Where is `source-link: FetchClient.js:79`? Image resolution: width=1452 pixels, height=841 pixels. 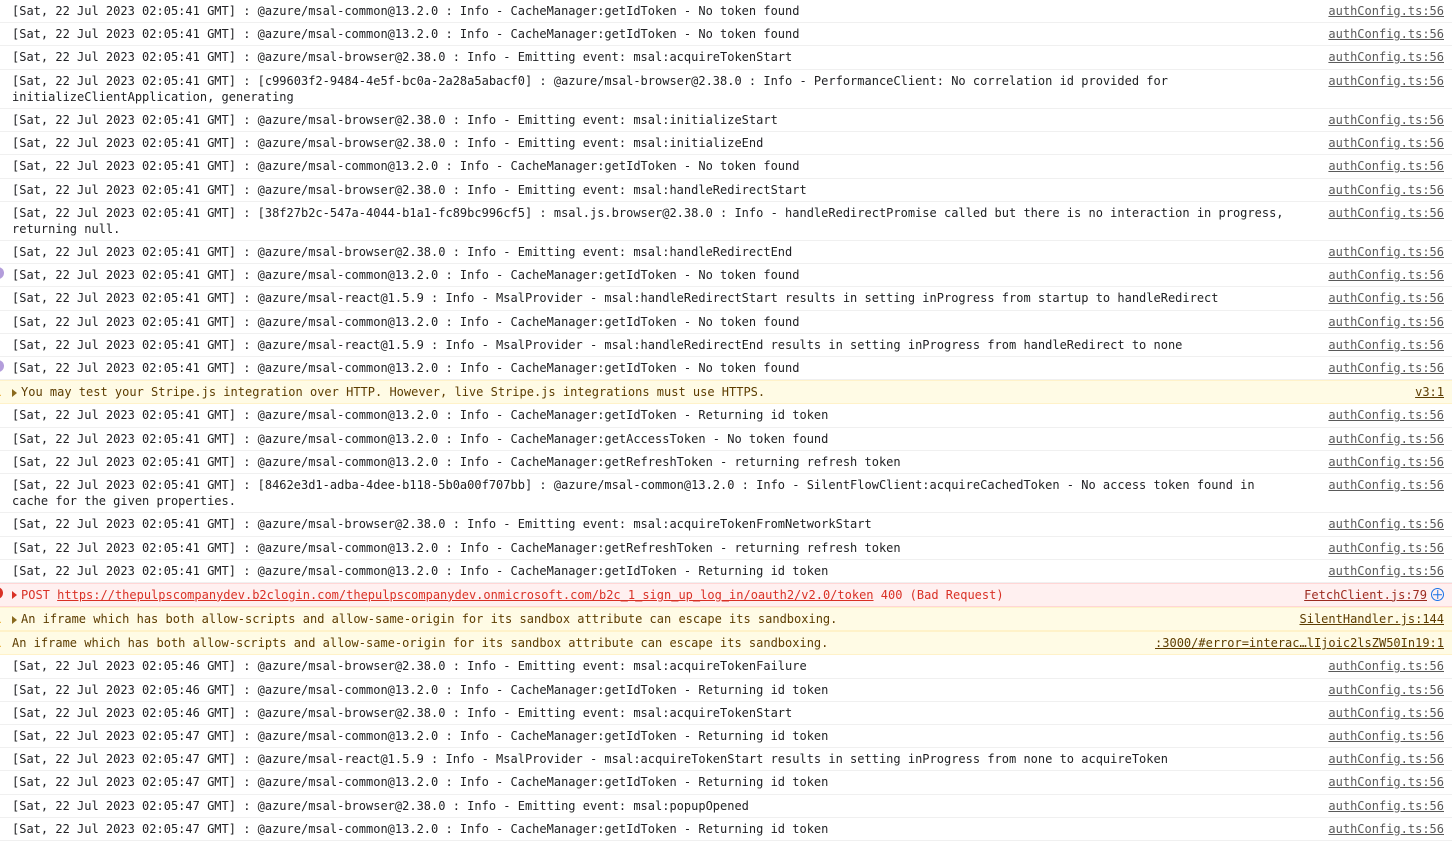 source-link: FetchClient.js:79 is located at coordinates (1363, 595).